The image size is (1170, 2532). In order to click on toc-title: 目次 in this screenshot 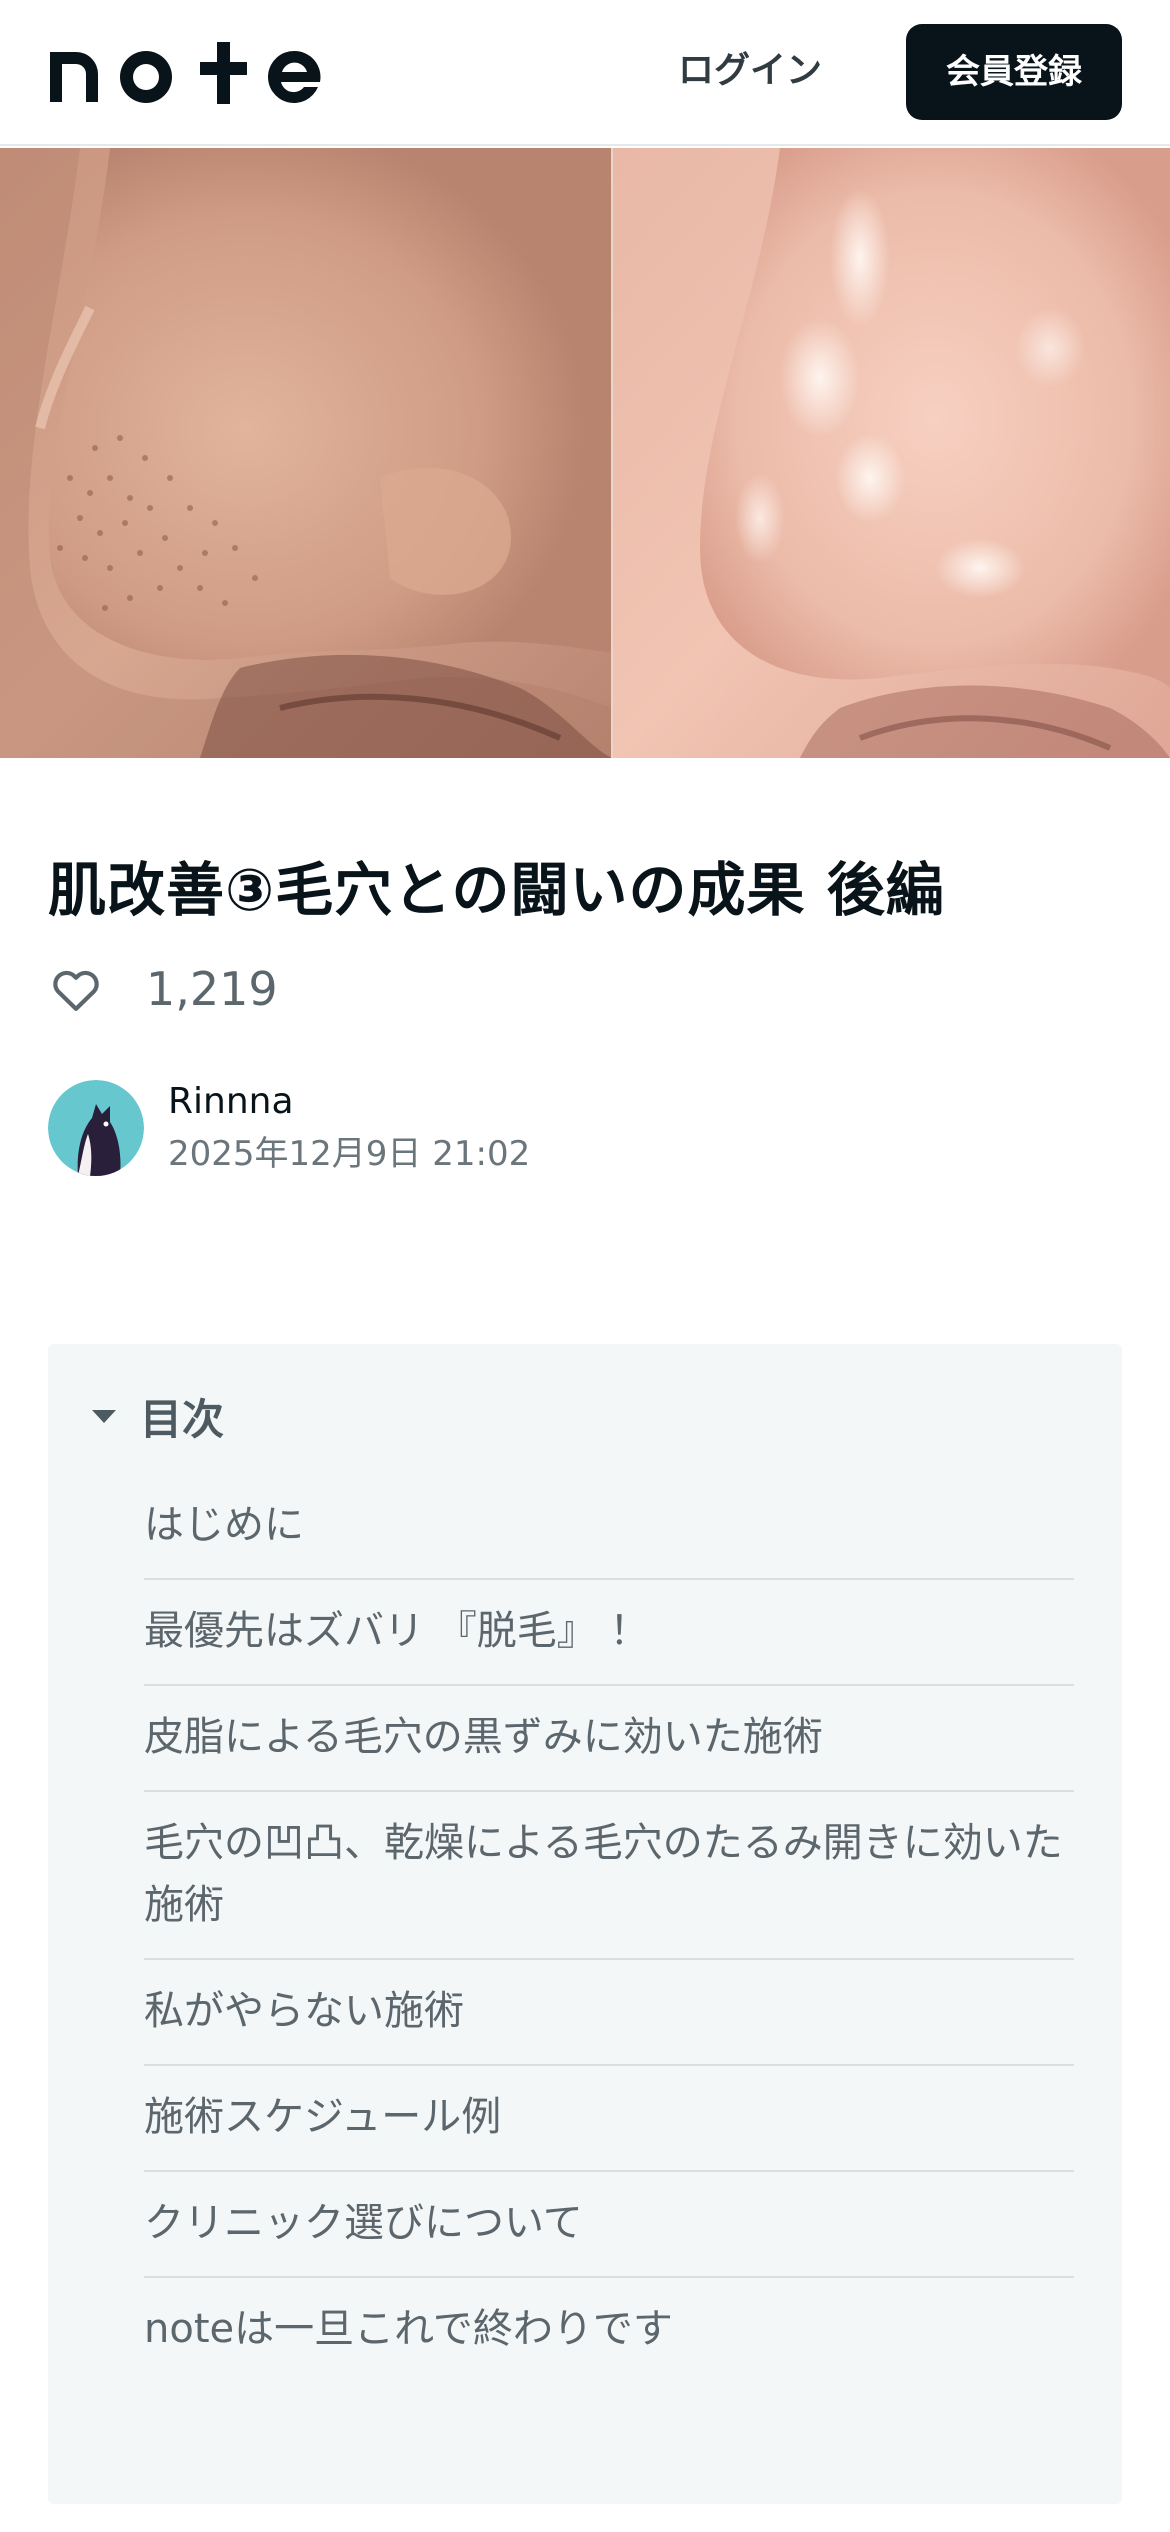, I will do `click(182, 1419)`.